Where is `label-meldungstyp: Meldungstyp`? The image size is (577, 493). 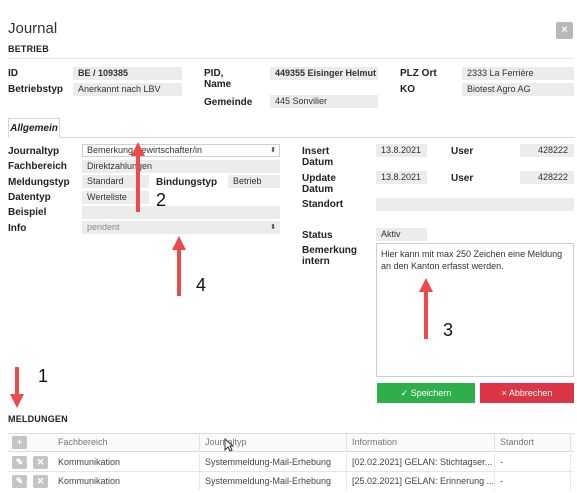
label-meldungstyp: Meldungstyp is located at coordinates (39, 182).